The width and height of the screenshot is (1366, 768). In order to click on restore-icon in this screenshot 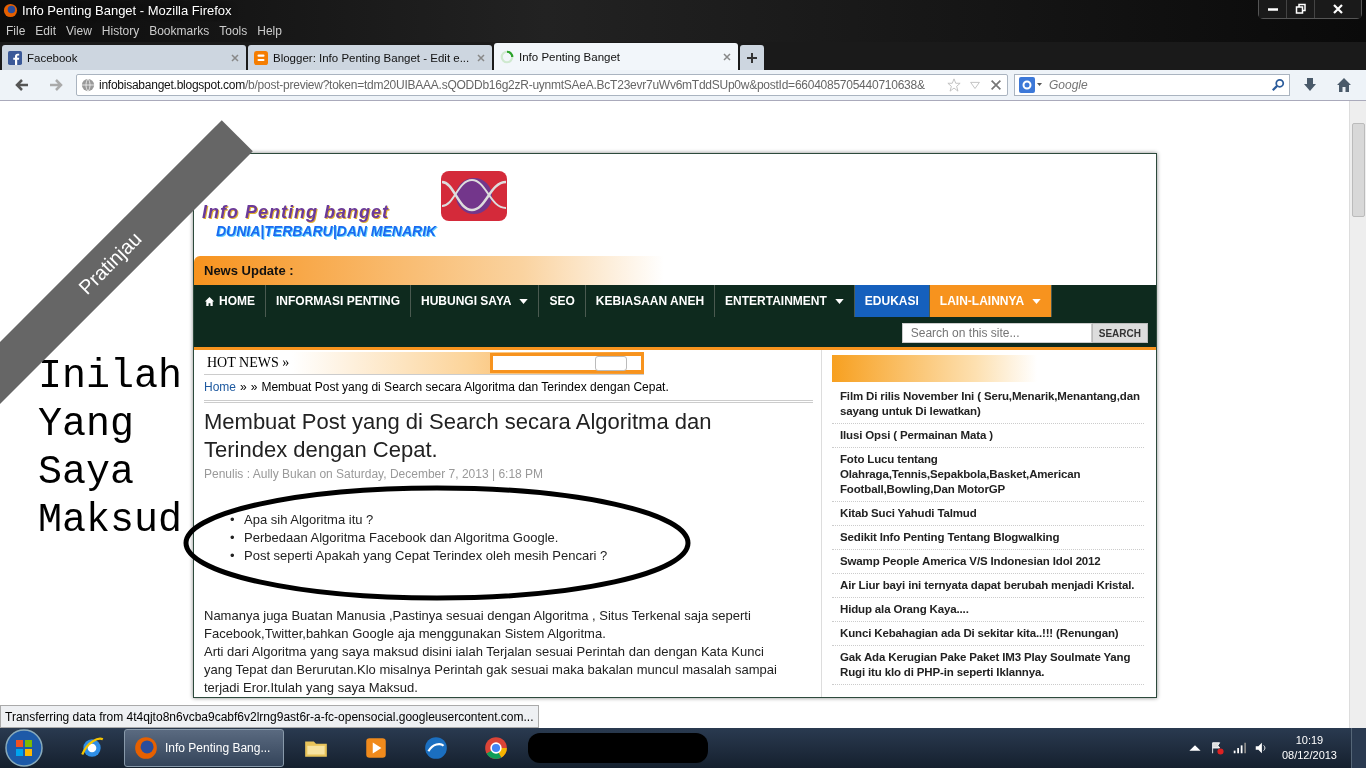, I will do `click(1300, 9)`.